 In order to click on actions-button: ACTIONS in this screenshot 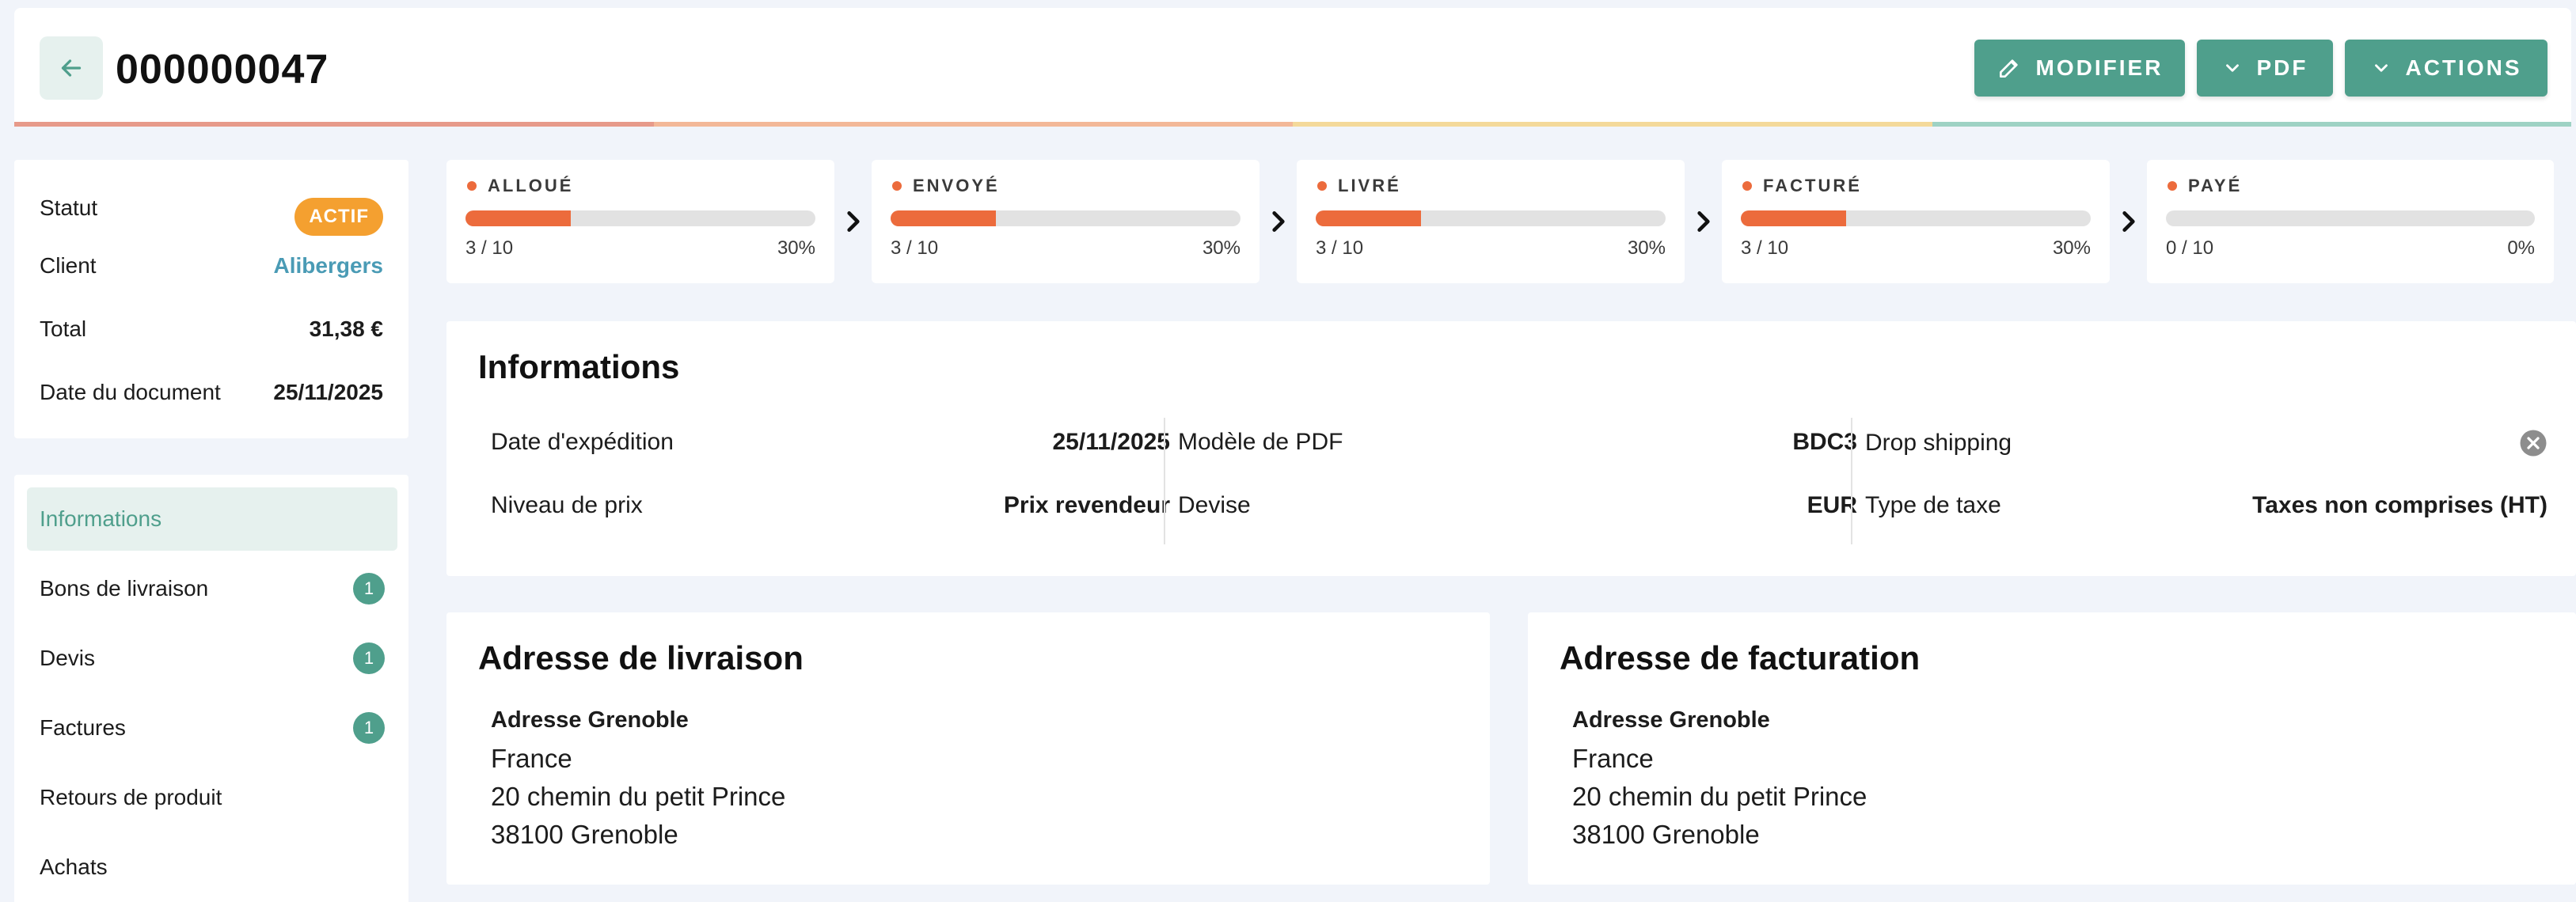, I will do `click(2446, 68)`.